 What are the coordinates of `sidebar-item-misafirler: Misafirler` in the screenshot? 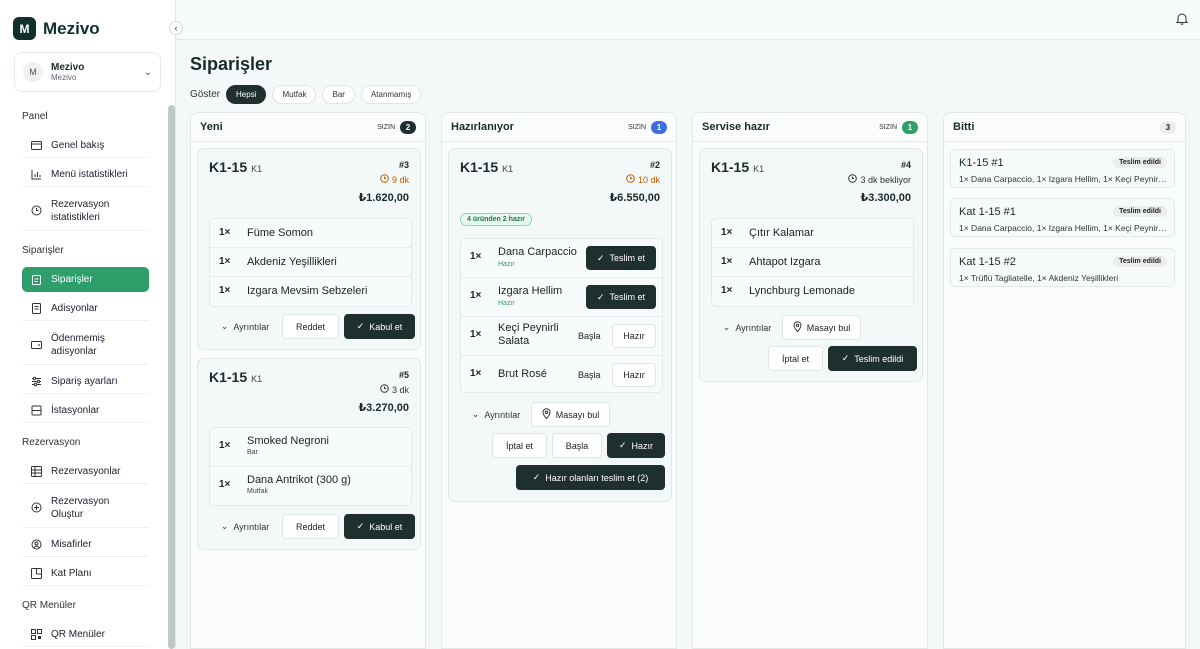 It's located at (85, 544).